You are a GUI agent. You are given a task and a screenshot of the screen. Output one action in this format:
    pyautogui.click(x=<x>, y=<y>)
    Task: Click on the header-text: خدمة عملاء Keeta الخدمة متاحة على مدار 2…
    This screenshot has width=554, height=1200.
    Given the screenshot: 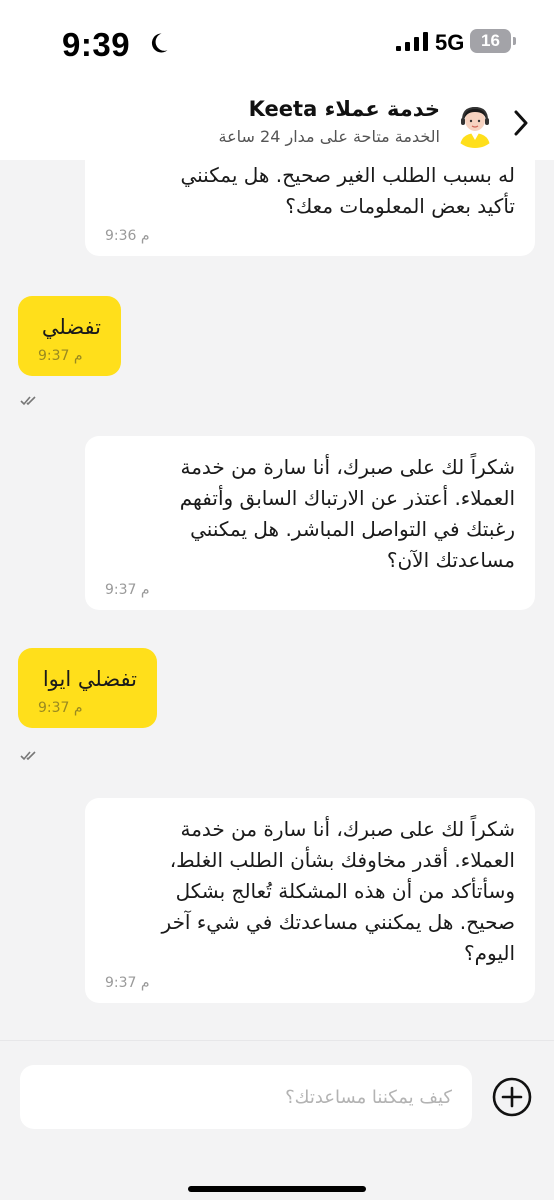 What is the action you would take?
    pyautogui.click(x=270, y=122)
    